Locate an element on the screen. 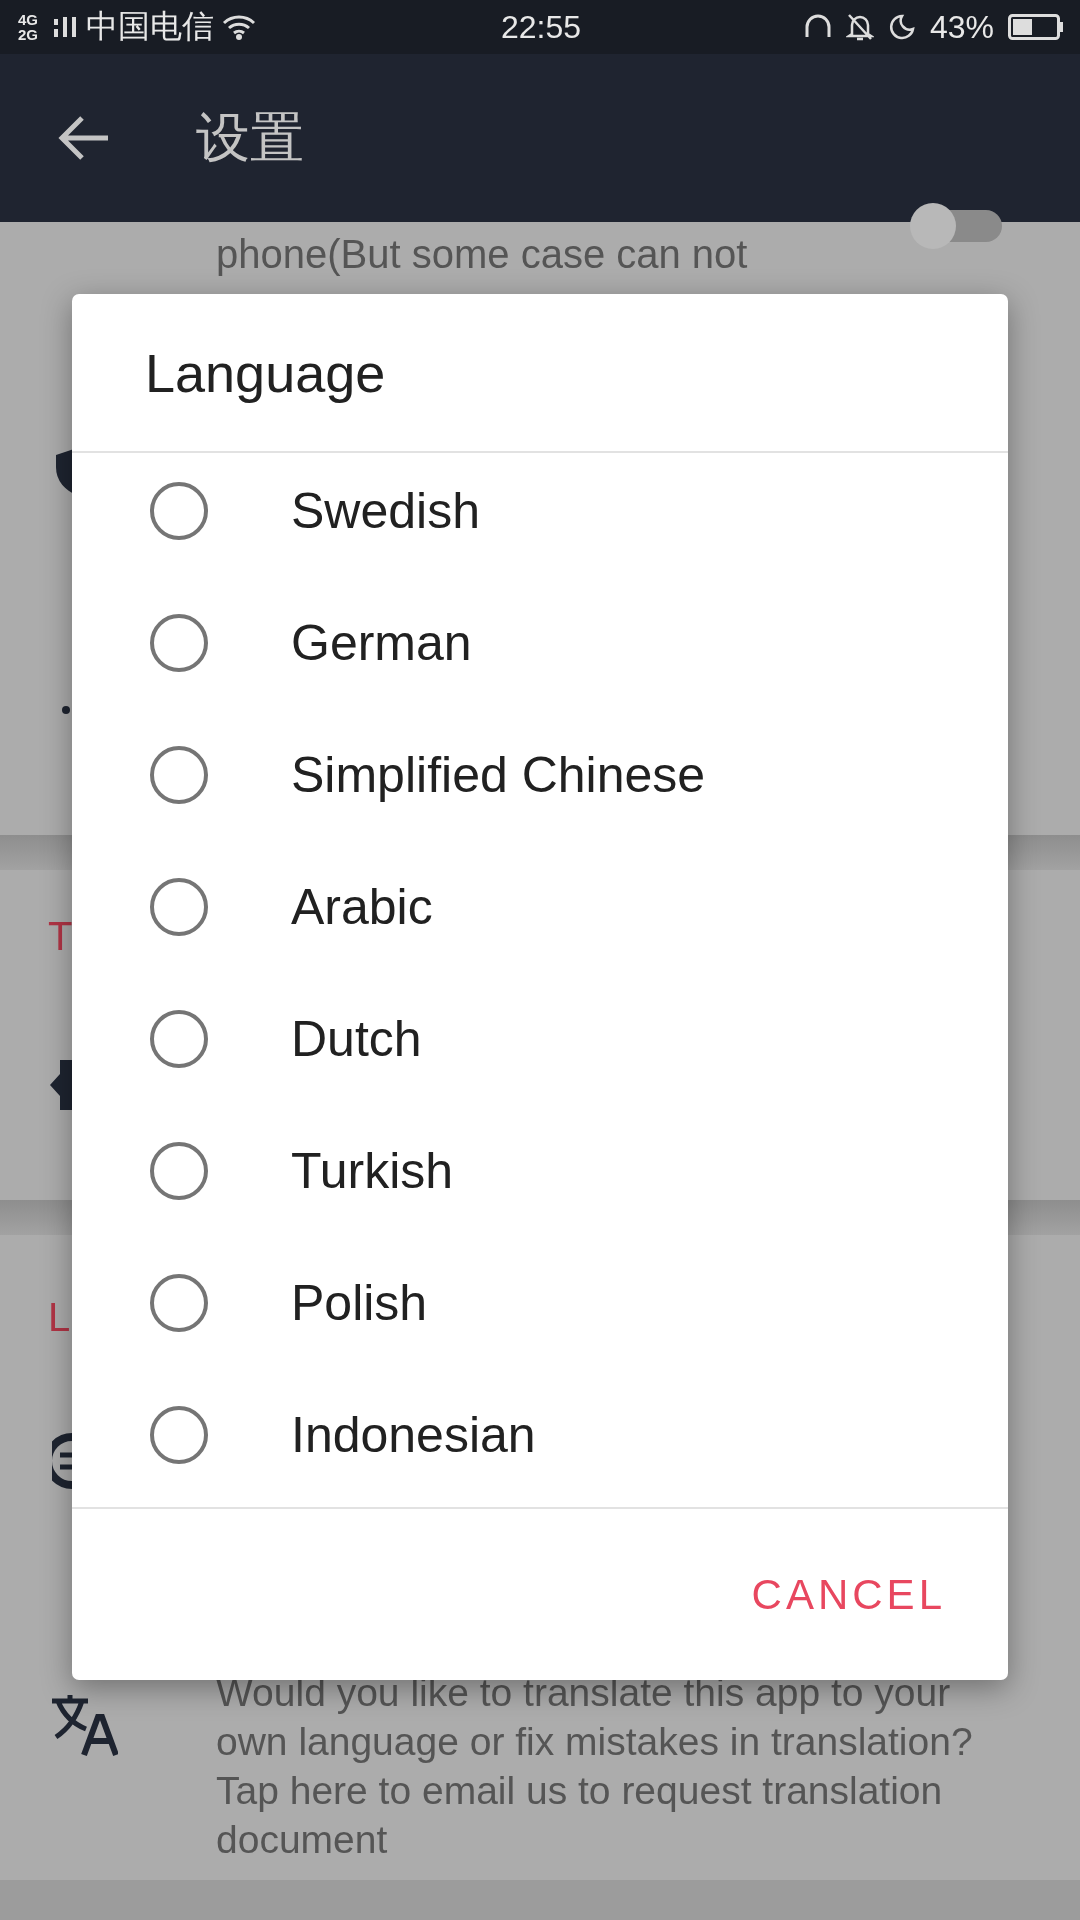 The width and height of the screenshot is (1080, 1920). signal-icon is located at coordinates (65, 27).